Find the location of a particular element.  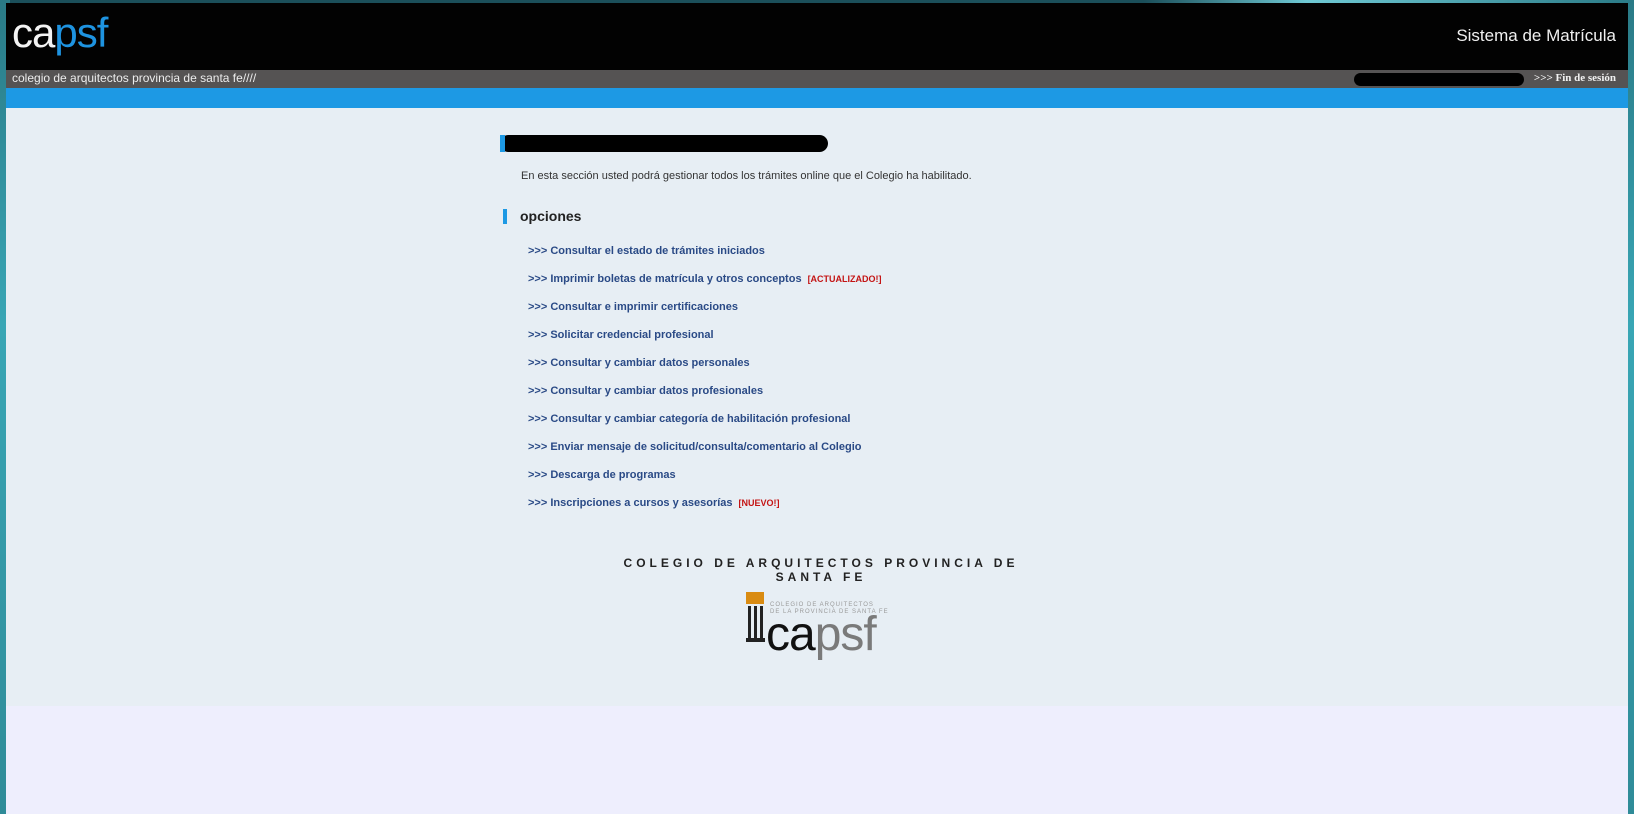

menu-item: >>> Consultar e imprimir certificaciones is located at coordinates (705, 314).